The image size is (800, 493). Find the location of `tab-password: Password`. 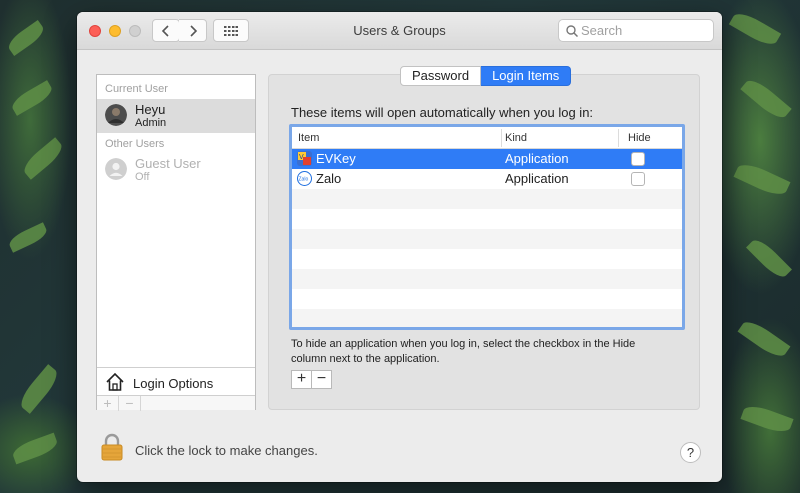

tab-password: Password is located at coordinates (441, 76).